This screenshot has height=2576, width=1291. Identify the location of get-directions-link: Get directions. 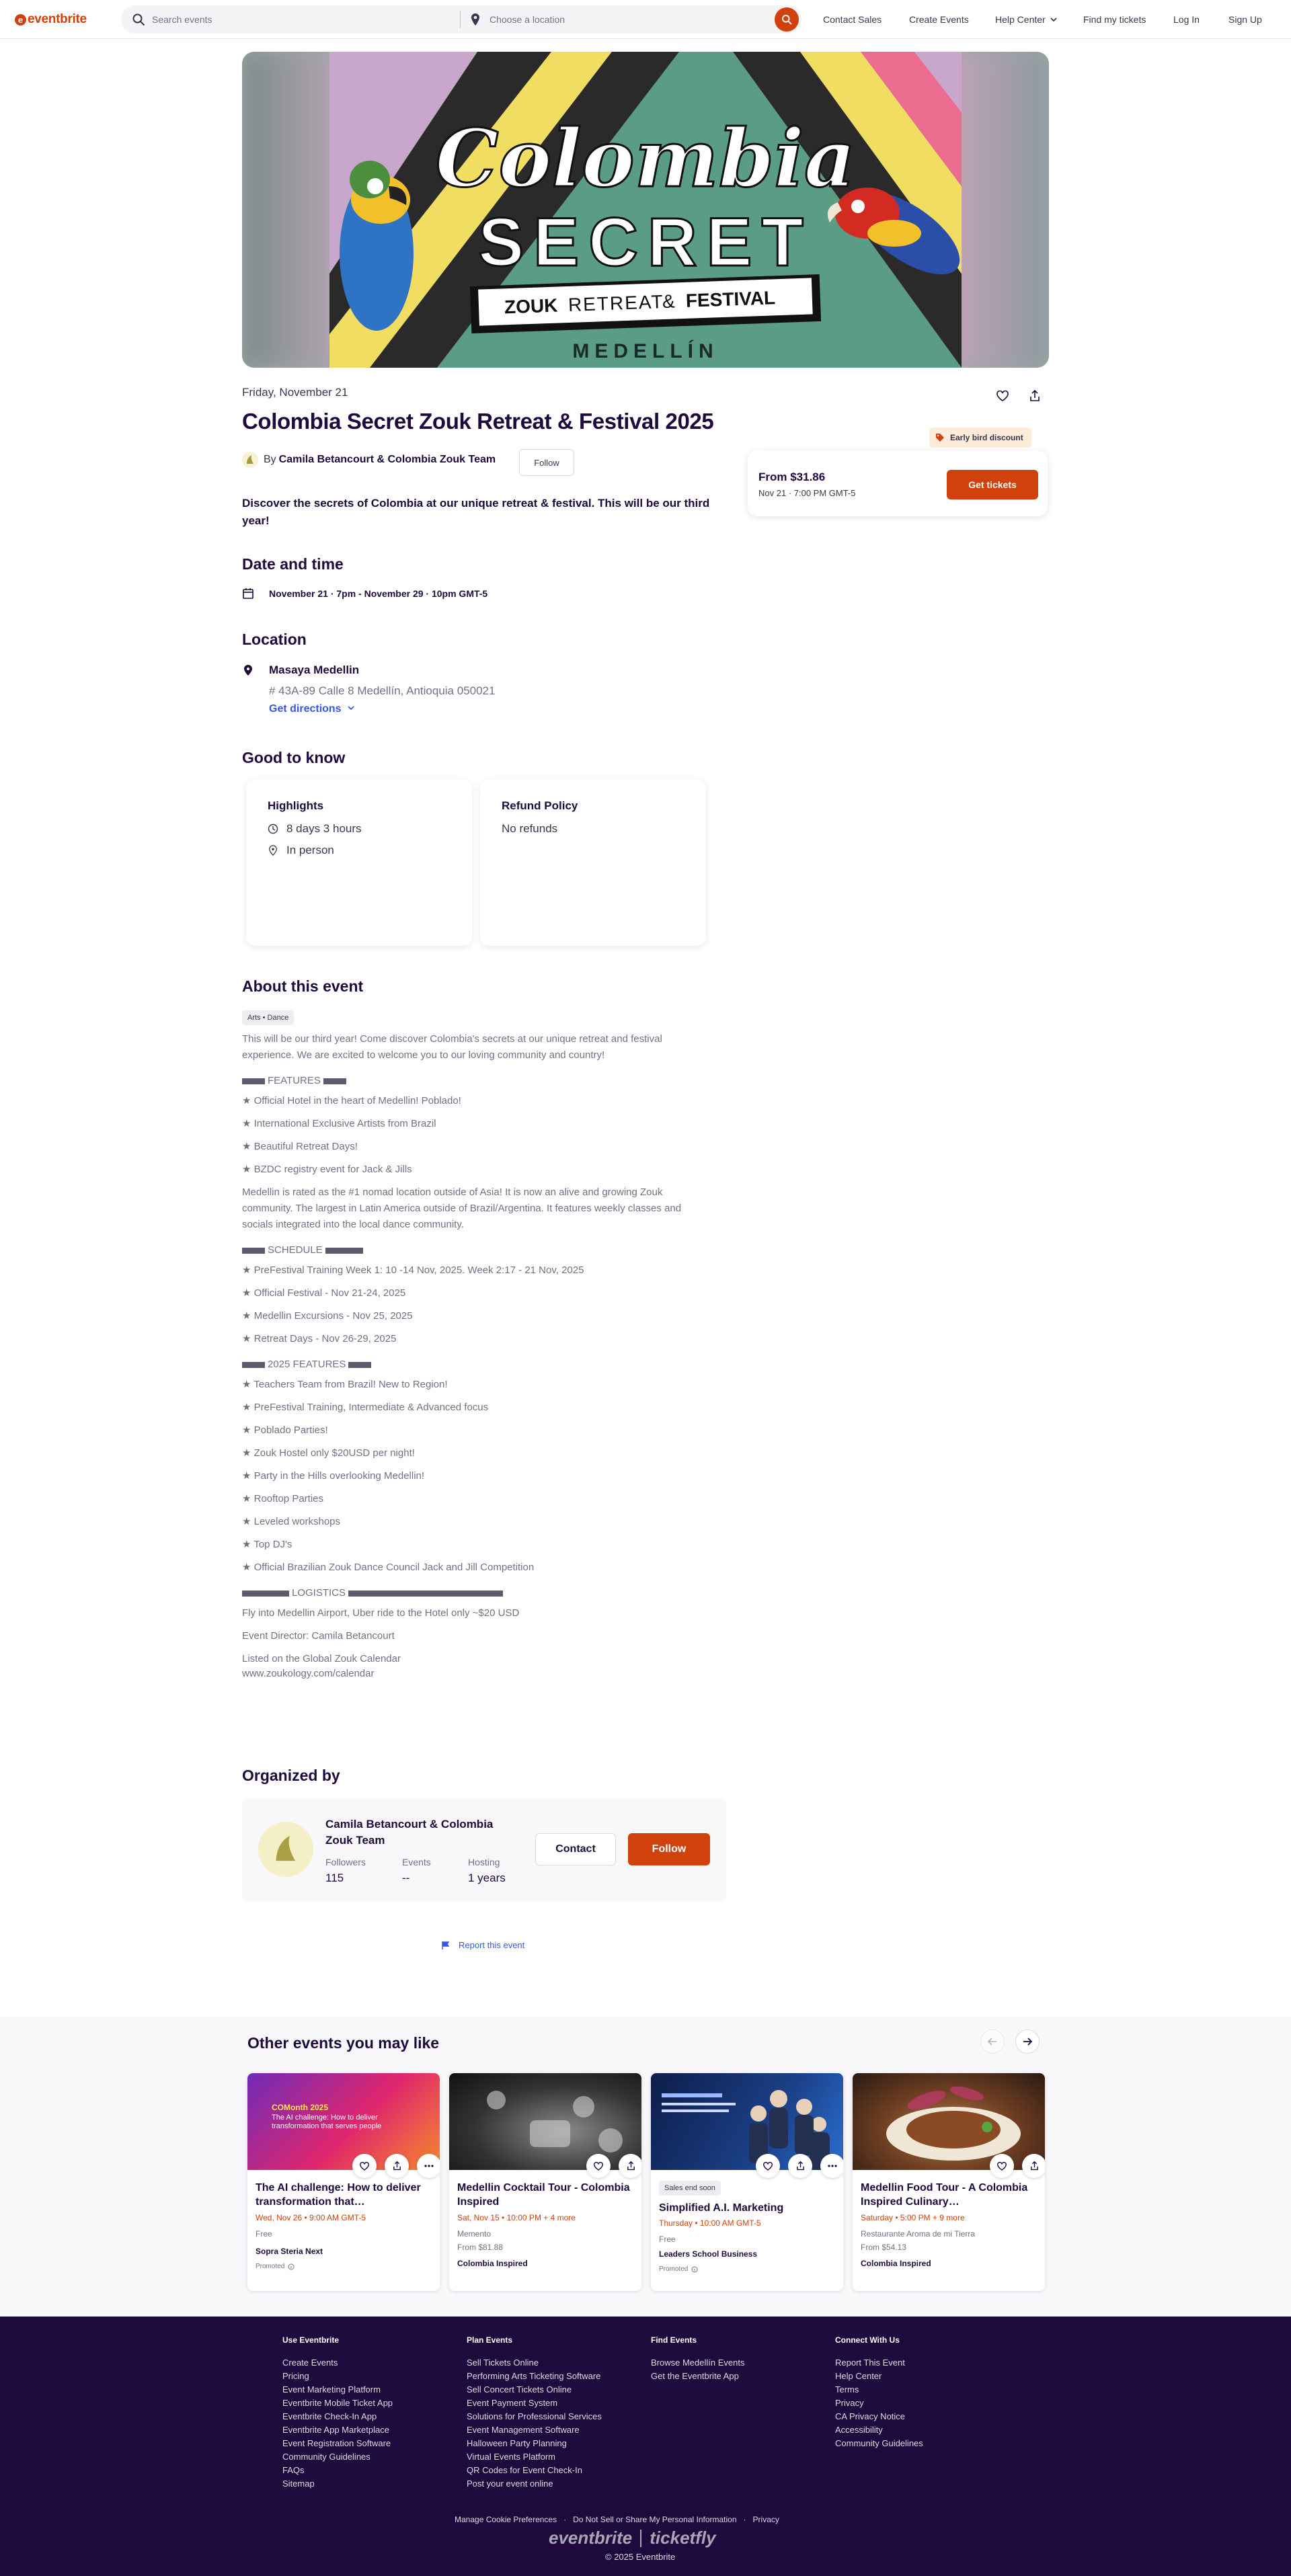
(312, 709).